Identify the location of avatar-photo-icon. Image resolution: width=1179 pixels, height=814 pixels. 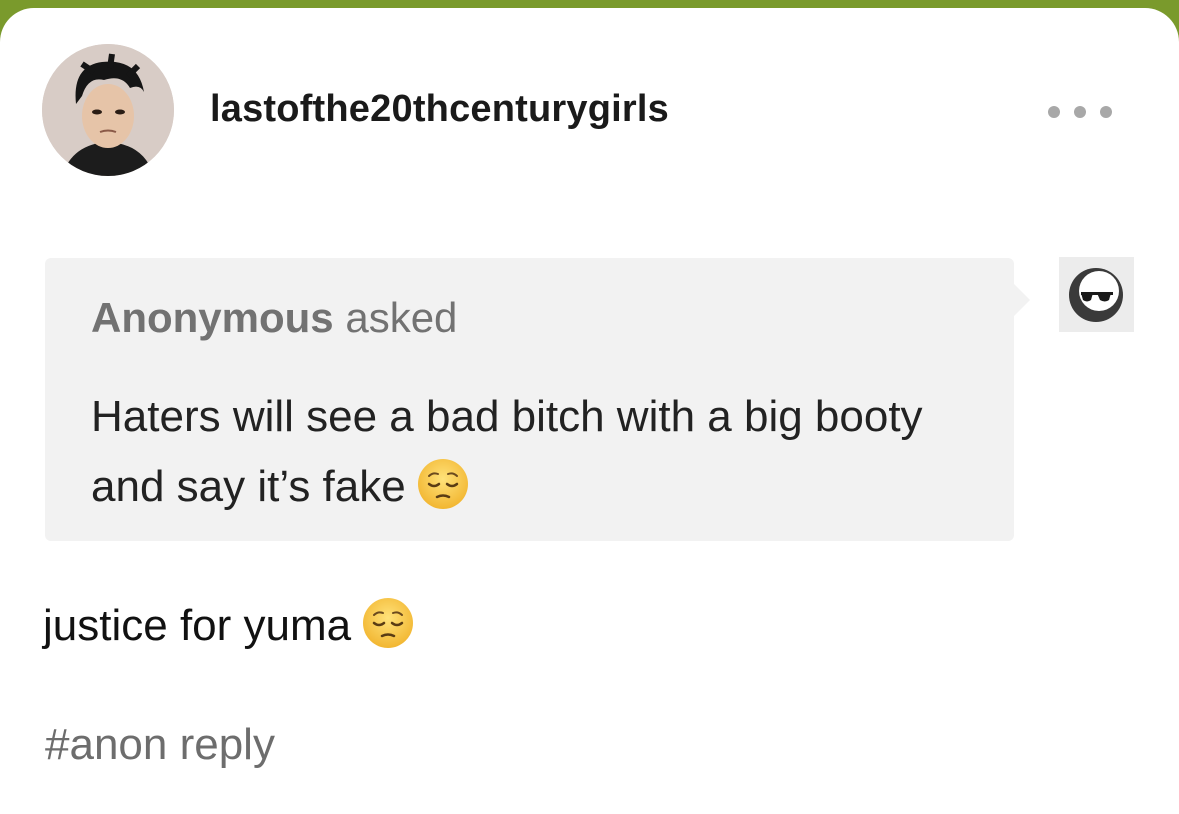
(108, 110).